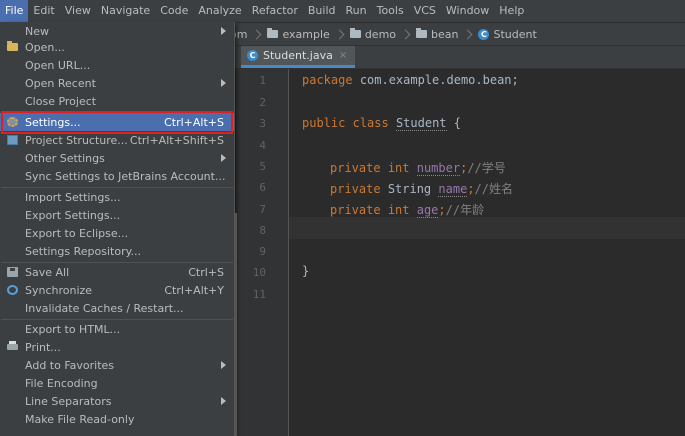 The width and height of the screenshot is (685, 436). What do you see at coordinates (467, 11) in the screenshot?
I see `menu-window: Window` at bounding box center [467, 11].